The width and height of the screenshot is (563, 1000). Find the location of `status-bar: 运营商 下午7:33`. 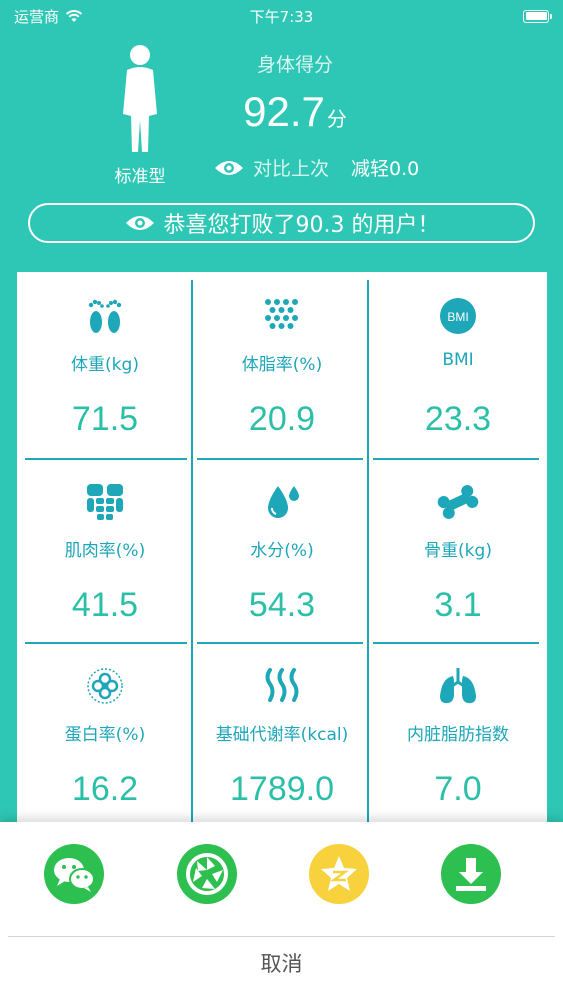

status-bar: 运营商 下午7:33 is located at coordinates (281, 16).